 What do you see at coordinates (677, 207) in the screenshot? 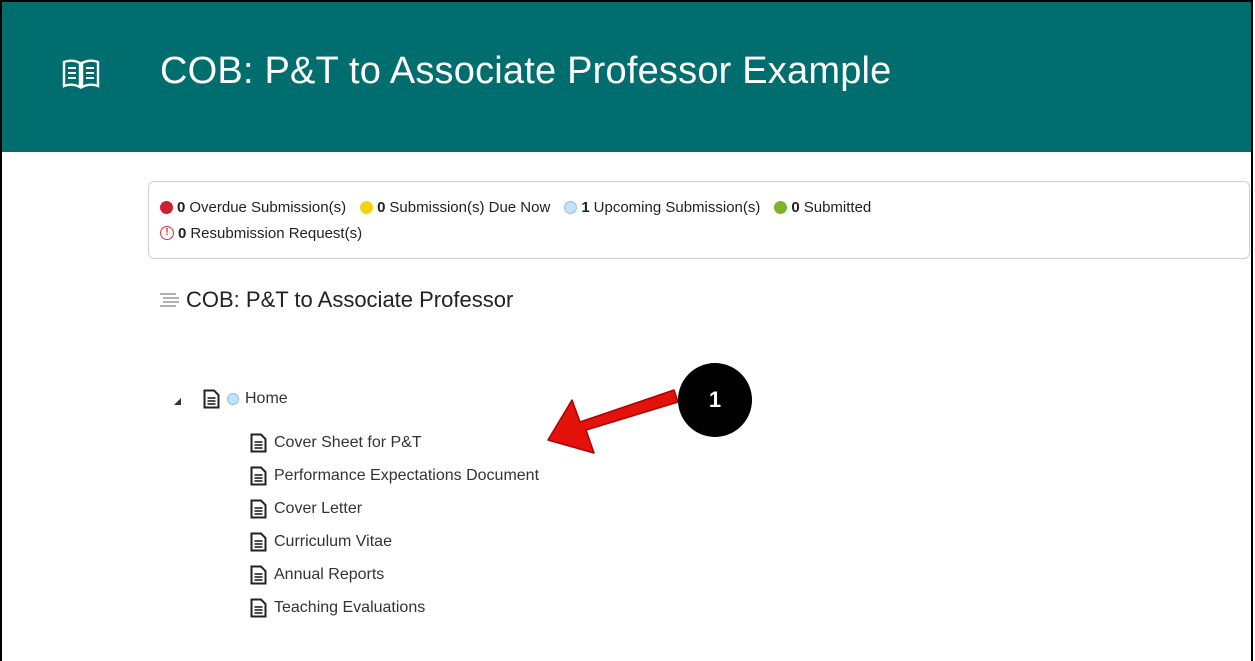
I see `upcoming-label: Upcoming Submission(s)` at bounding box center [677, 207].